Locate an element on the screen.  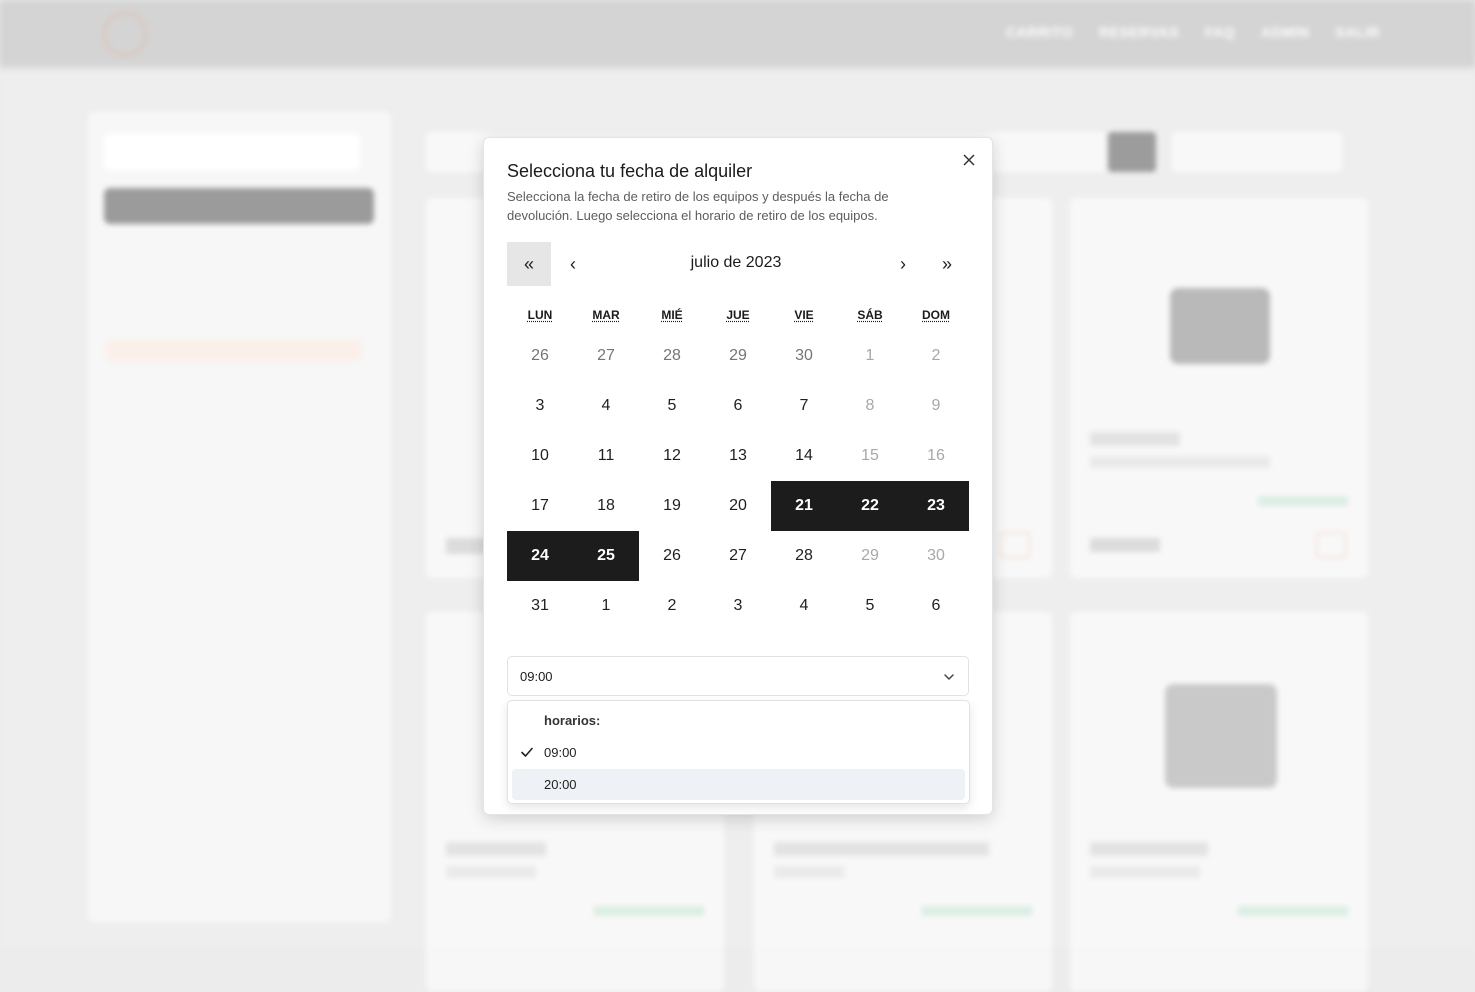
calendar-day-weekend: 16 is located at coordinates (936, 456).